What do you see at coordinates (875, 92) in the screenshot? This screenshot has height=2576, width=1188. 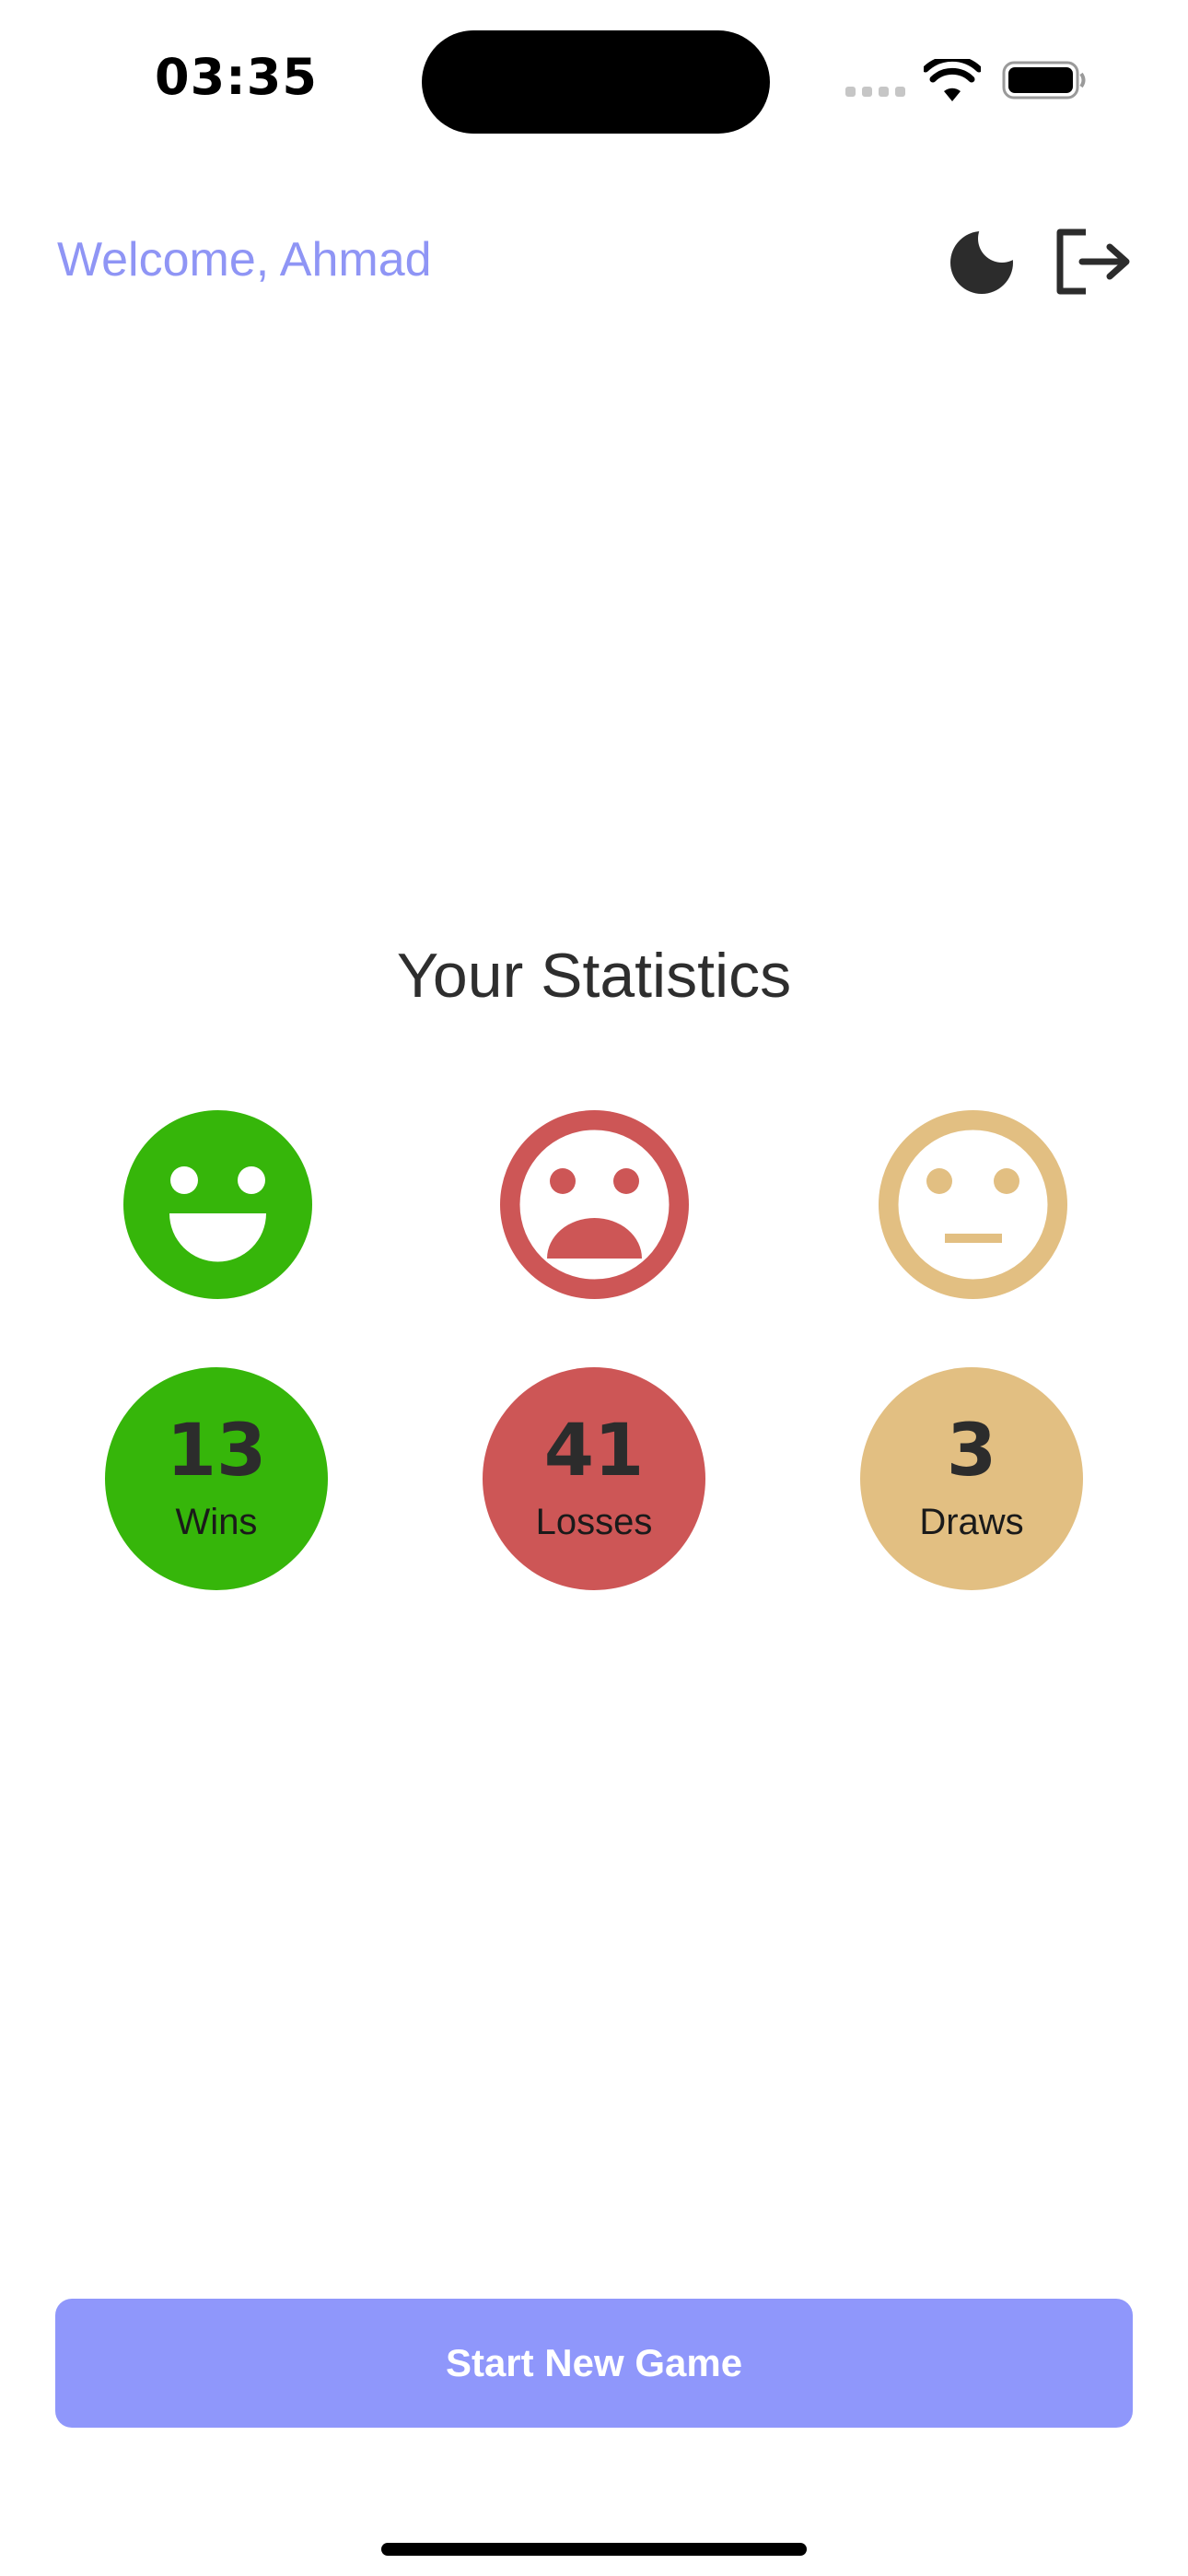 I see `cellular-signal-icon` at bounding box center [875, 92].